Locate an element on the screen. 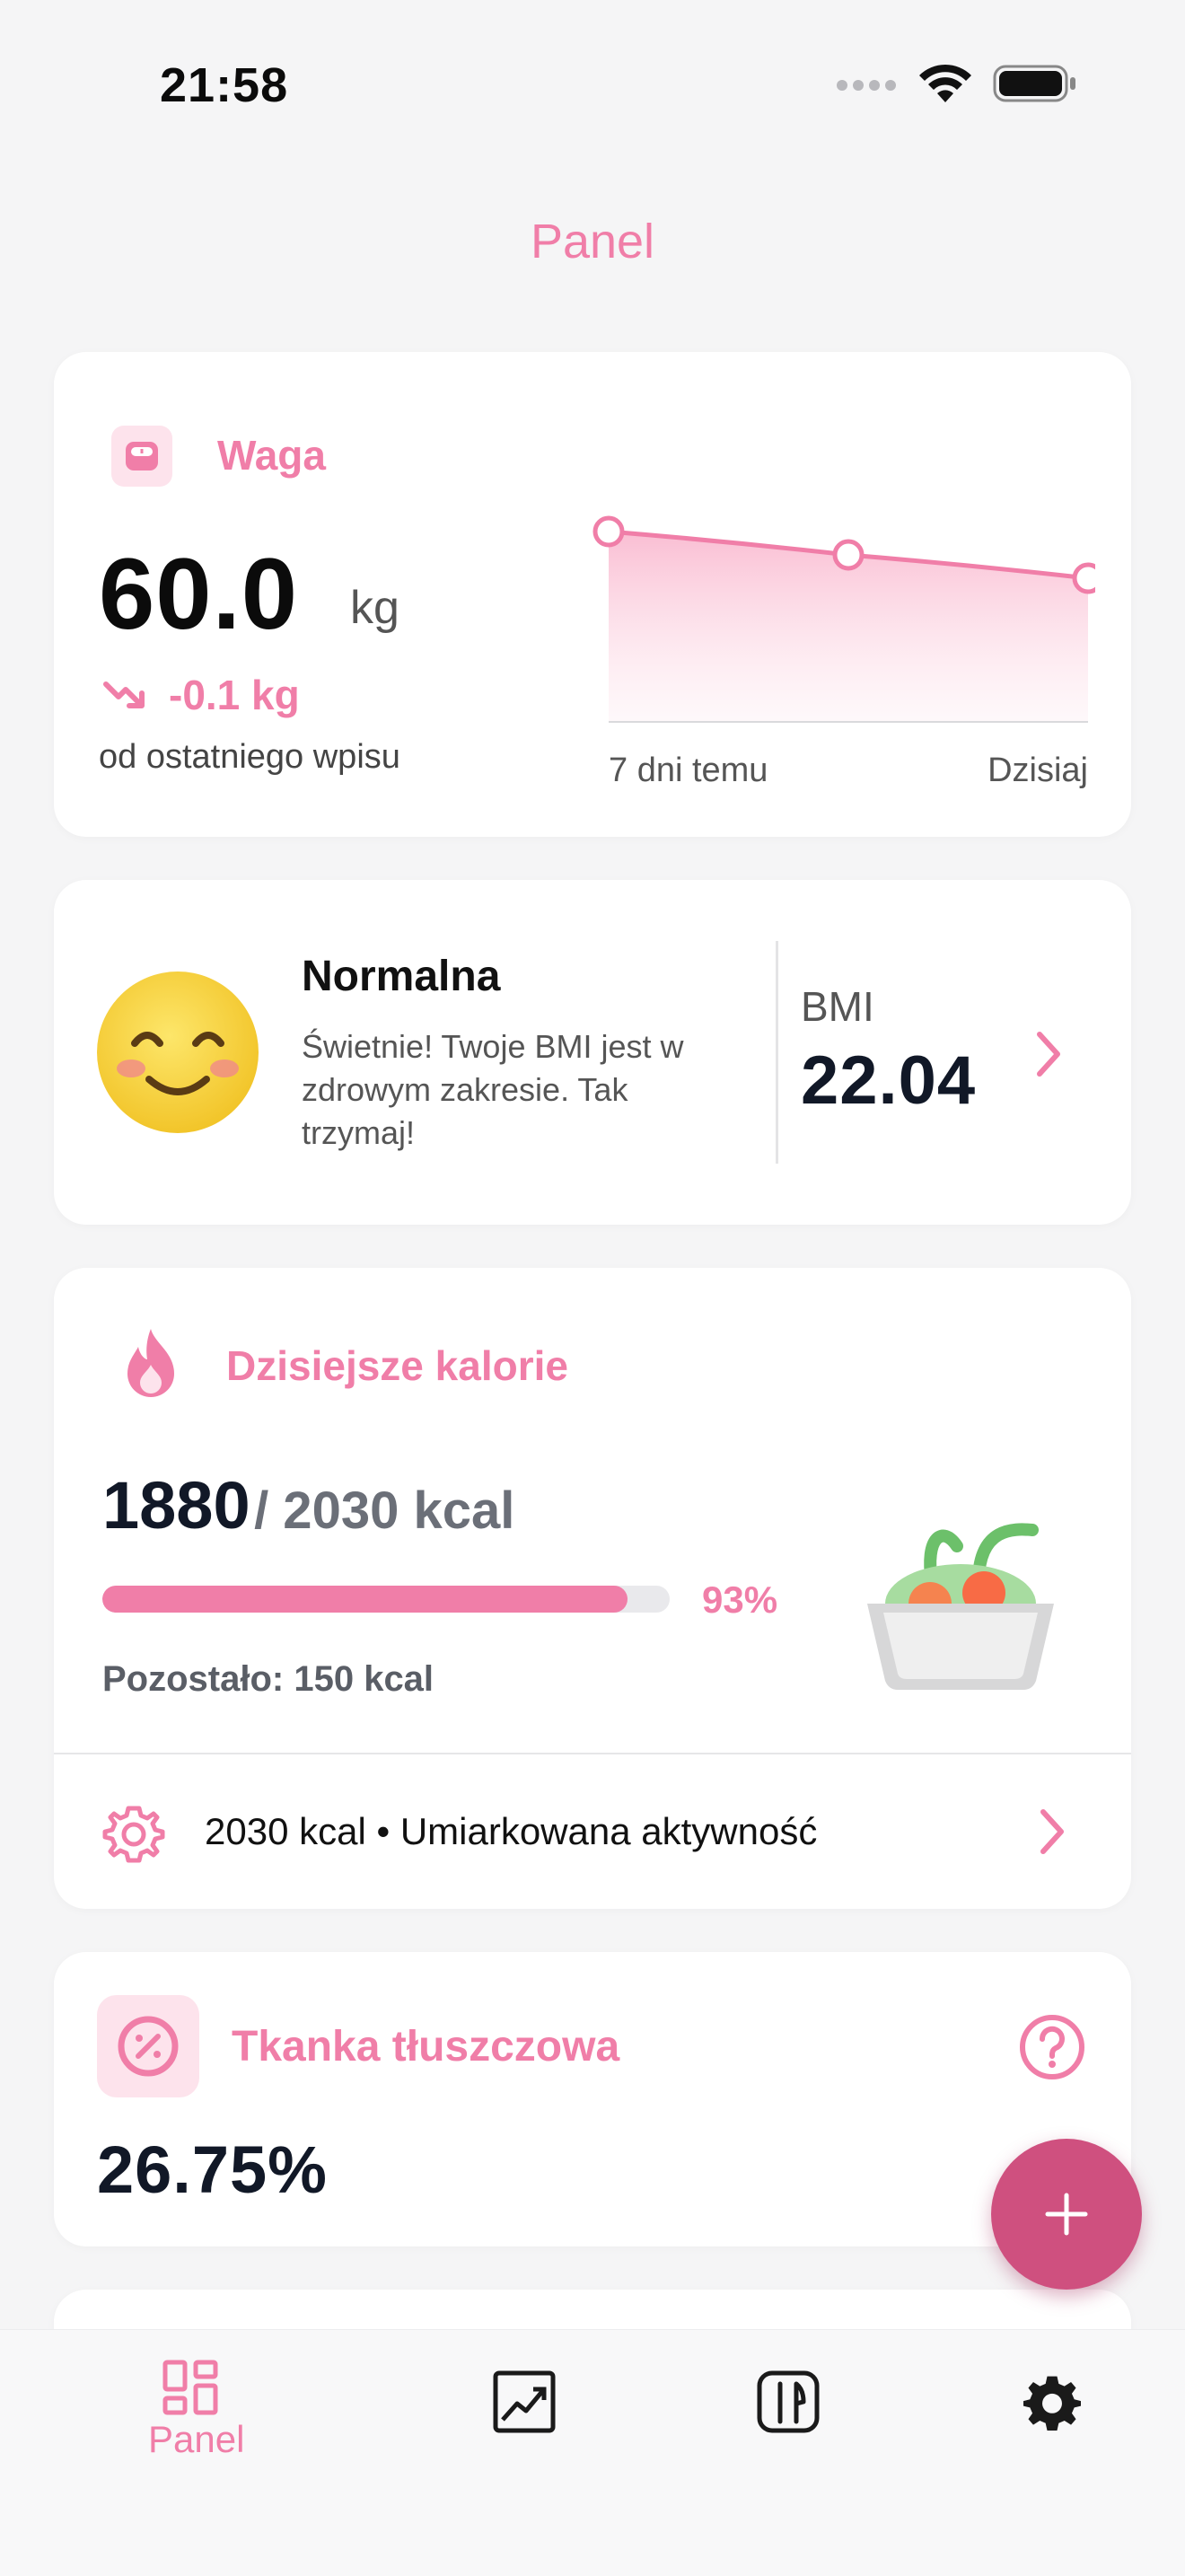 The width and height of the screenshot is (1185, 2576). body-fat-card: Tkanka tłuszczowa 26.75% is located at coordinates (592, 2099).